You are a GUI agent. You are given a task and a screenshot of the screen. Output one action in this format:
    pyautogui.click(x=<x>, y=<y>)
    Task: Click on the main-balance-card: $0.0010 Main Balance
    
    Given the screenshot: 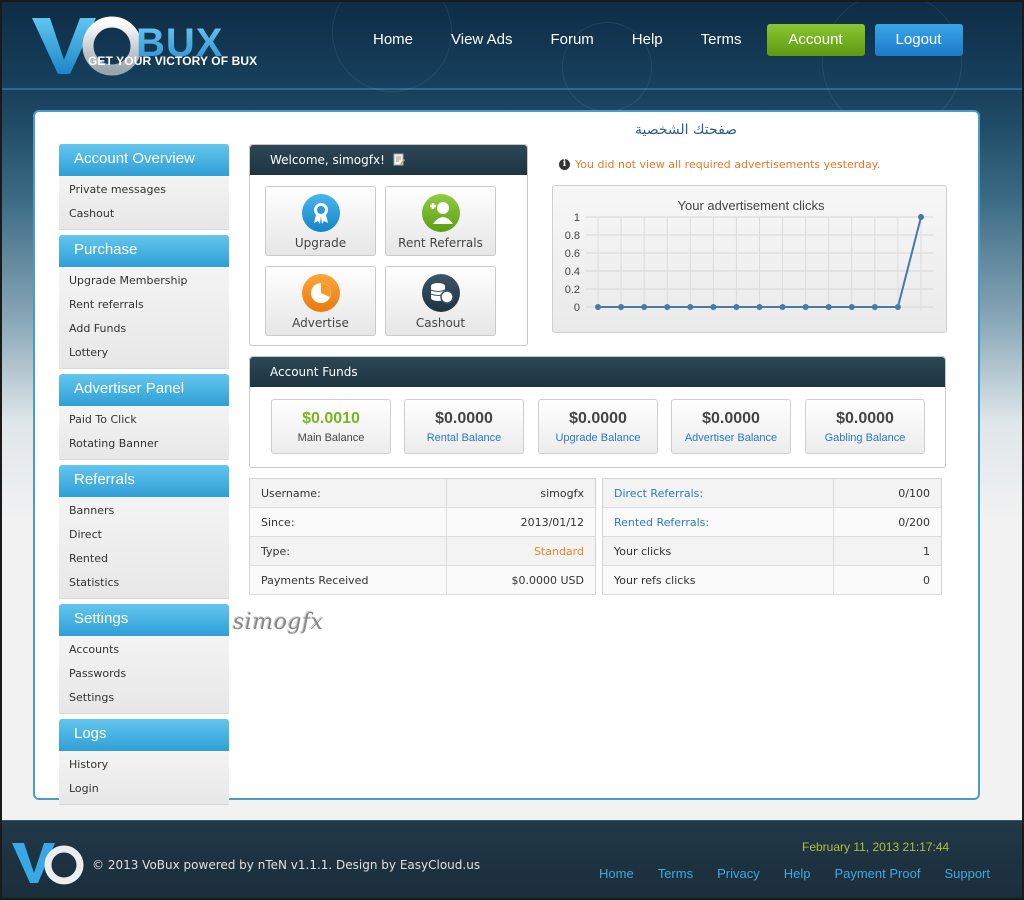 What is the action you would take?
    pyautogui.click(x=331, y=426)
    